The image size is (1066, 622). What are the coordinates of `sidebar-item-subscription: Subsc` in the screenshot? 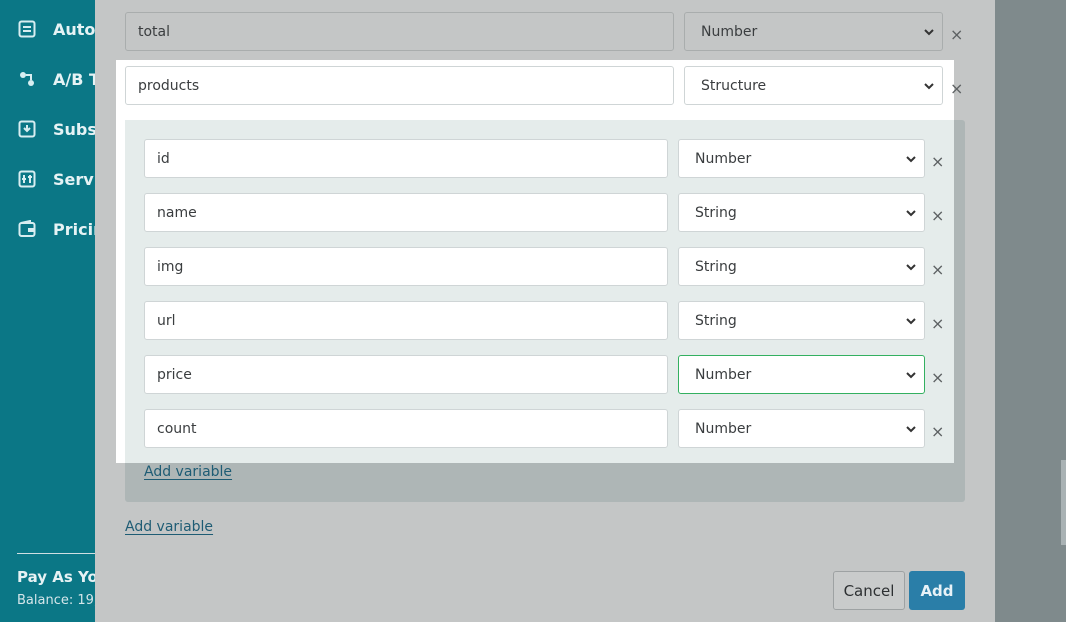 It's located at (62, 129).